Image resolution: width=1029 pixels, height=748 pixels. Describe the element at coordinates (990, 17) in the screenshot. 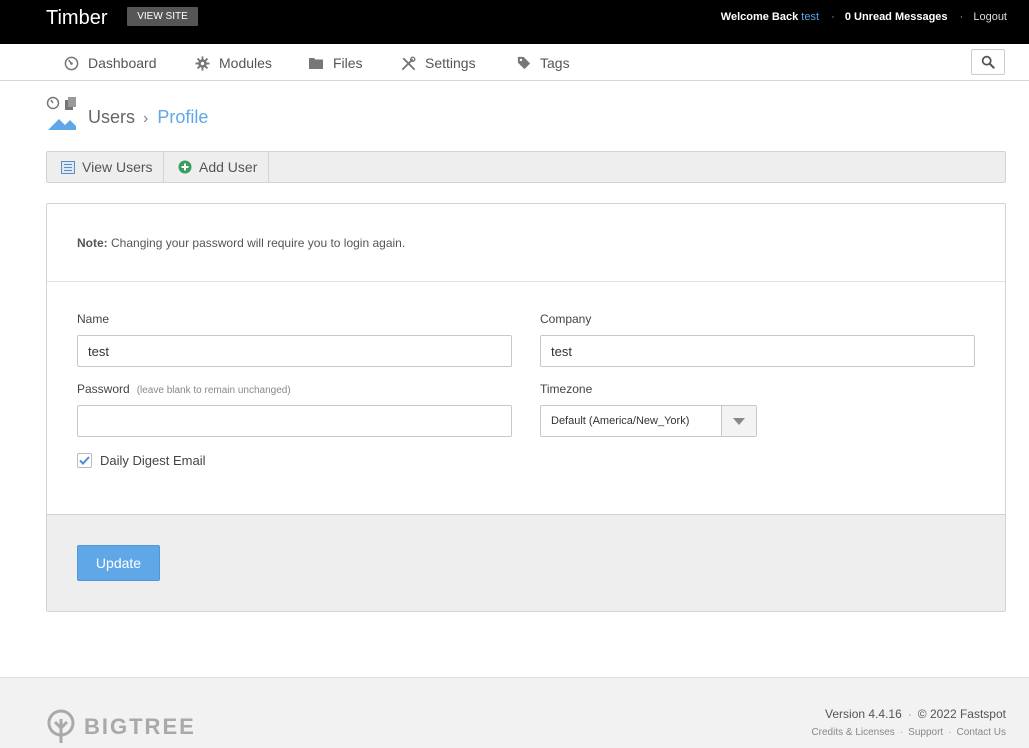

I see `logout-link: Logout` at that location.